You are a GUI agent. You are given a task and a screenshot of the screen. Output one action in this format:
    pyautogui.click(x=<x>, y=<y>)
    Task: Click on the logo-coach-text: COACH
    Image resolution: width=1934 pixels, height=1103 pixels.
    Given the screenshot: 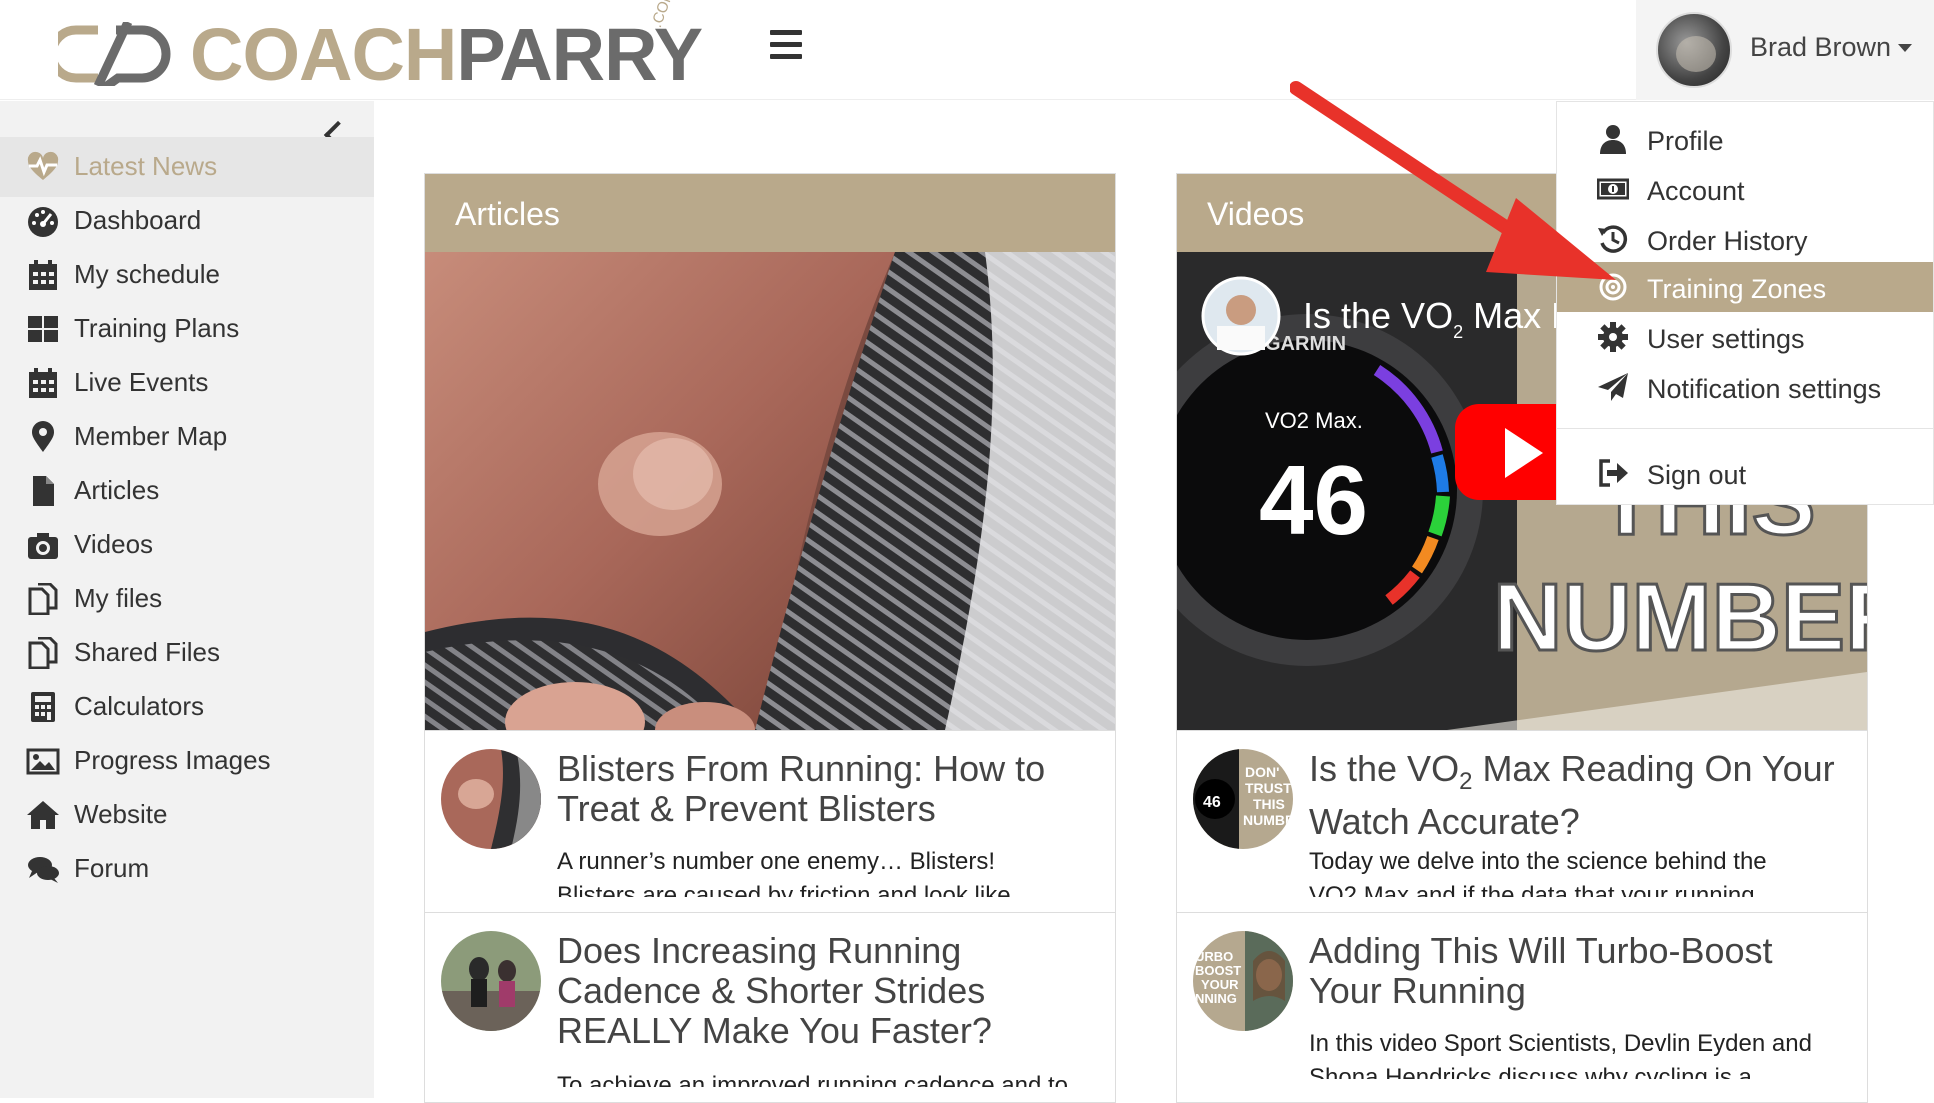 What is the action you would take?
    pyautogui.click(x=323, y=54)
    